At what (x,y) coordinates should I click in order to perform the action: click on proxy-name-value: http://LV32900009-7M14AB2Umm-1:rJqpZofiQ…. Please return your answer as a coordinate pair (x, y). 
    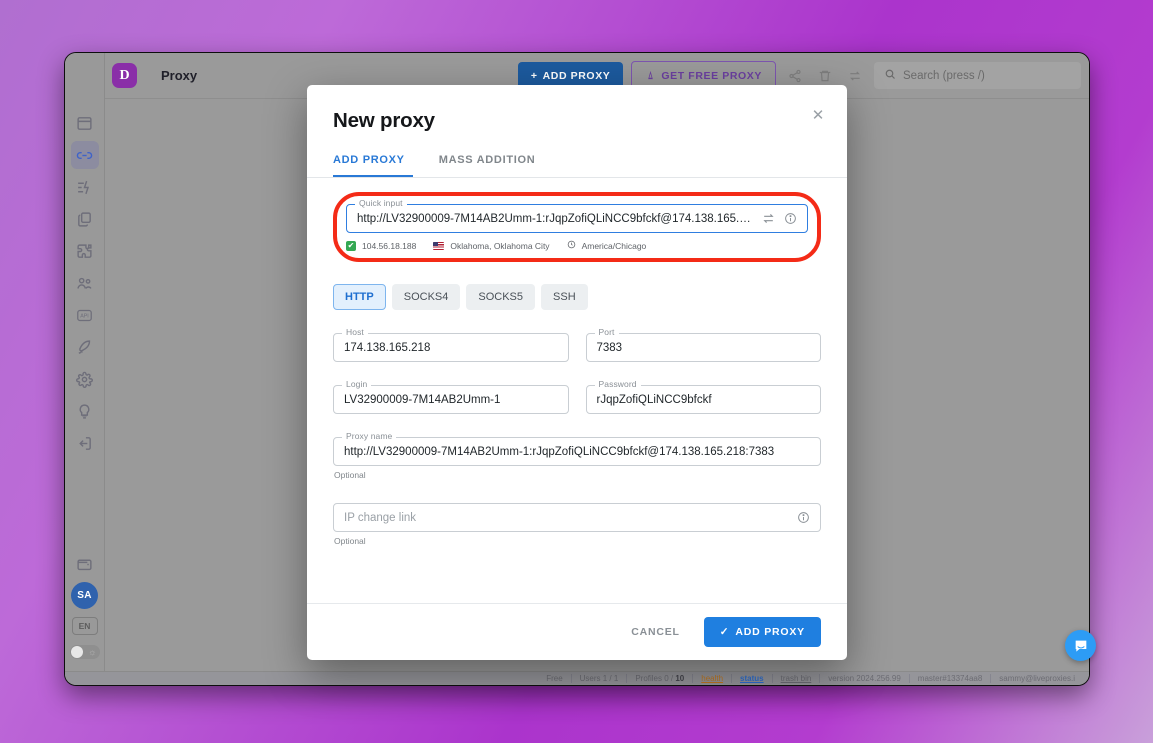
    Looking at the image, I should click on (559, 451).